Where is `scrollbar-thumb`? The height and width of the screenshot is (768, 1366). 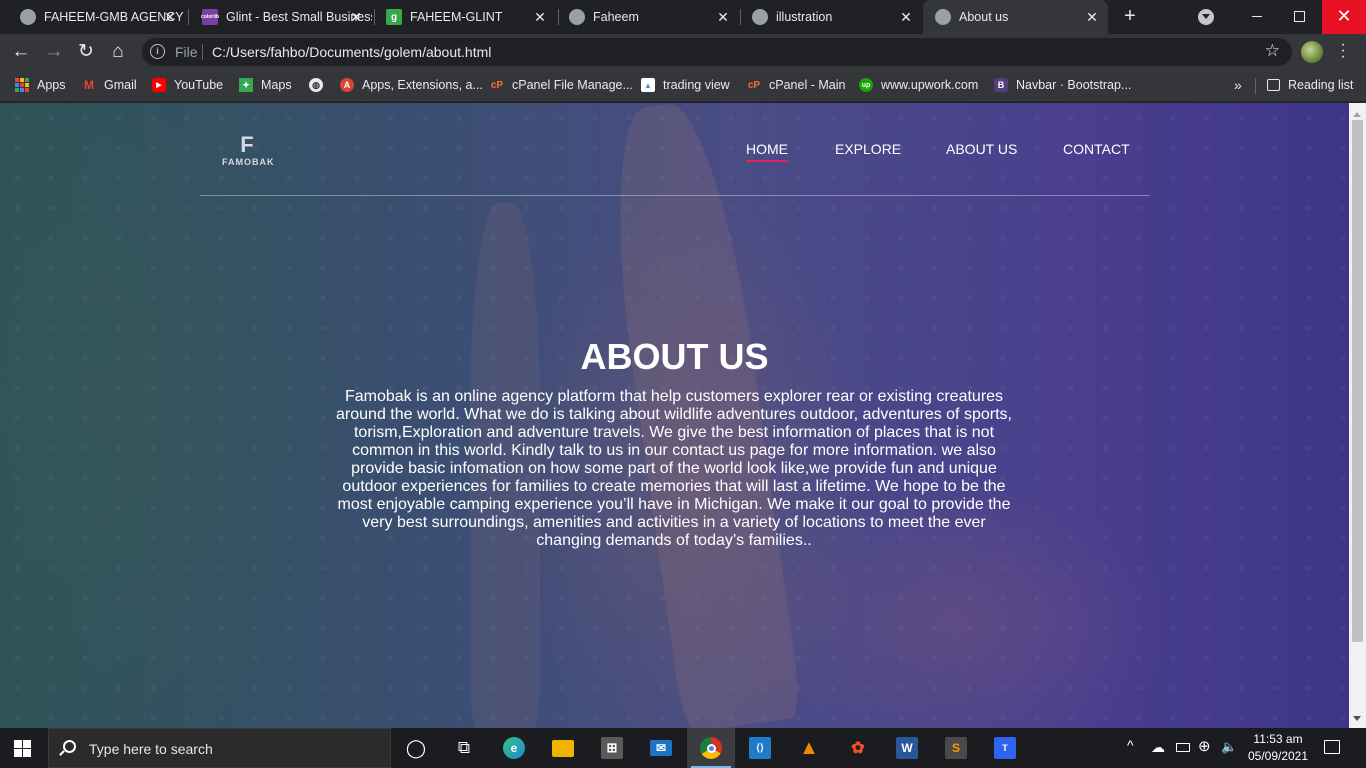
scrollbar-thumb is located at coordinates (1357, 381).